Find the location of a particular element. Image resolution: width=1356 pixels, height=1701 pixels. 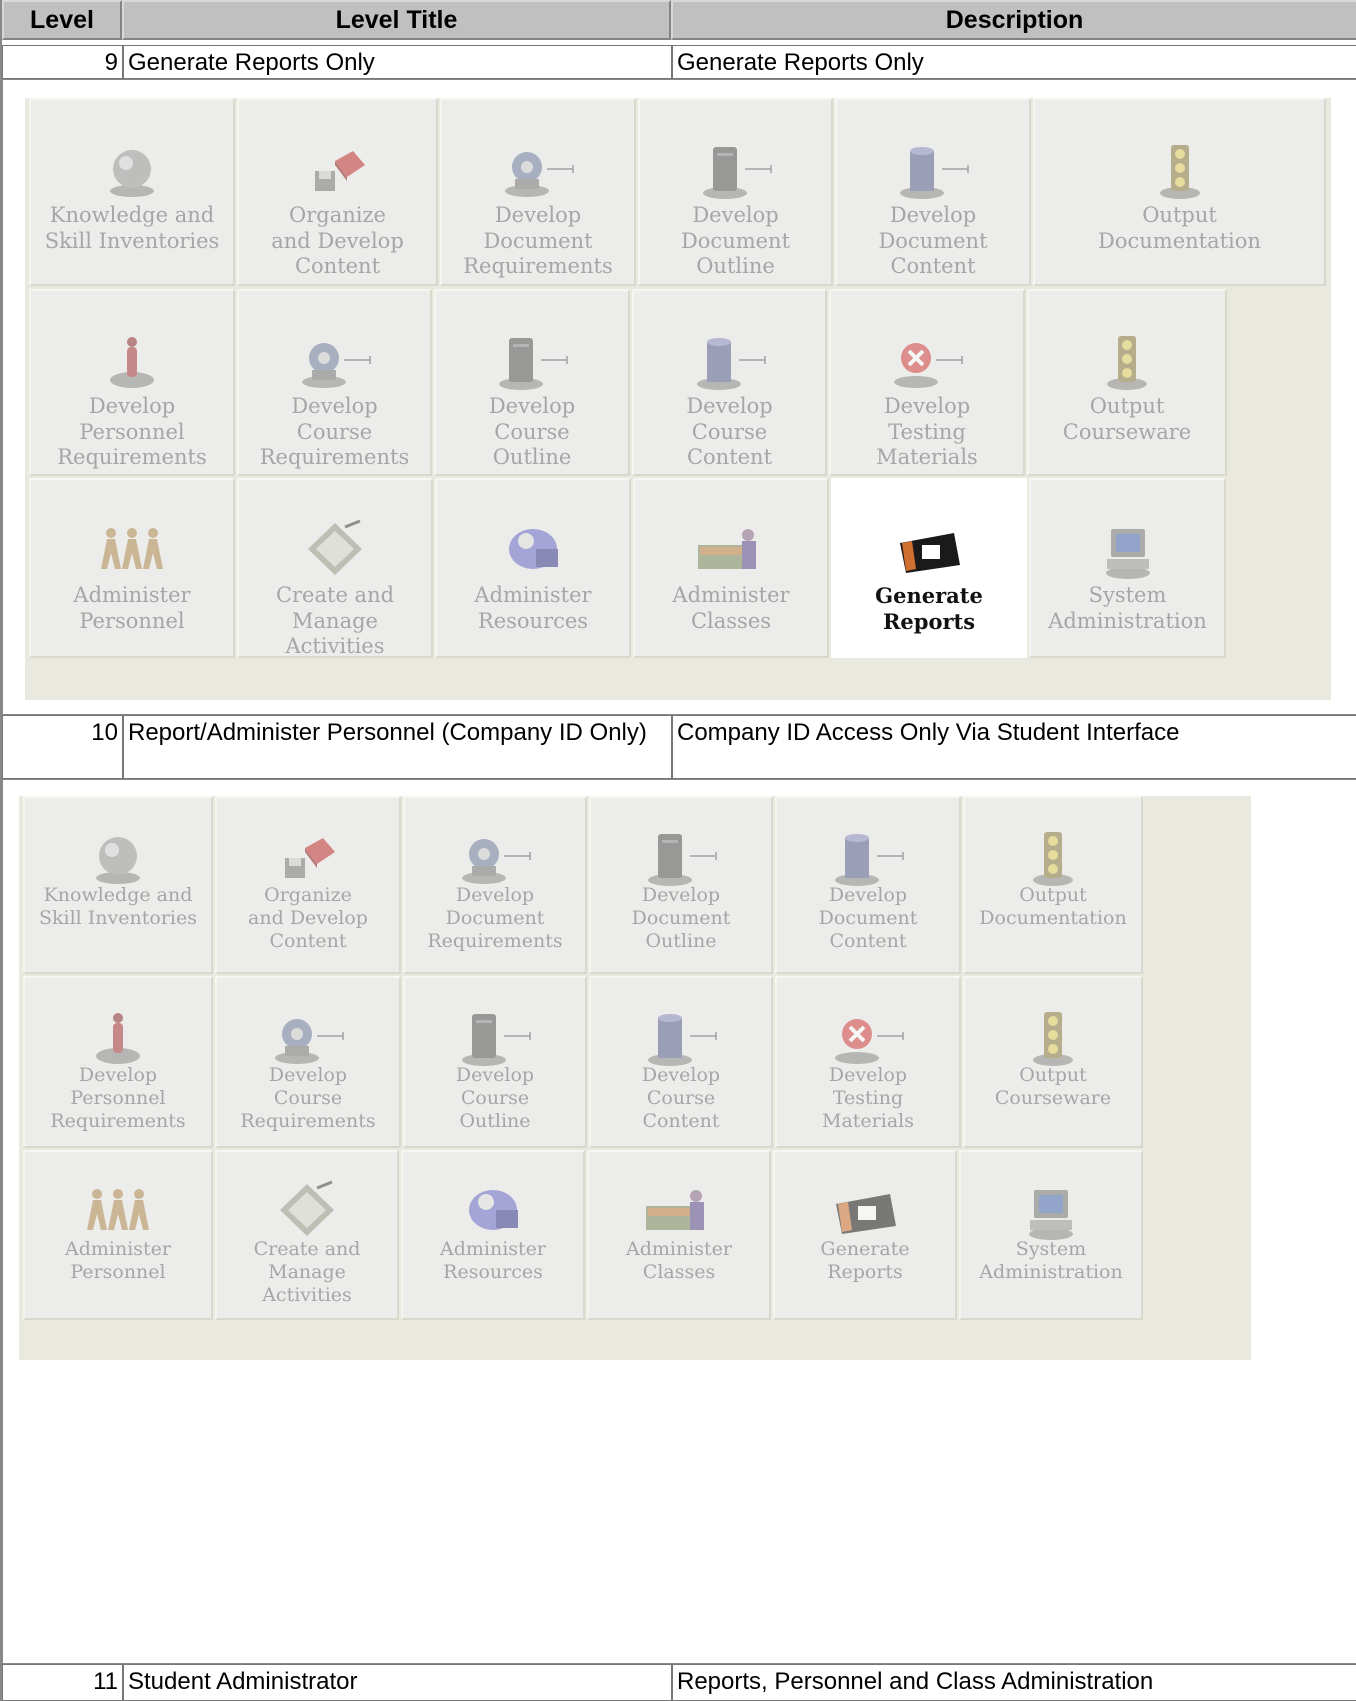

menu-tile-label: Administer Personnel is located at coordinates (132, 608).